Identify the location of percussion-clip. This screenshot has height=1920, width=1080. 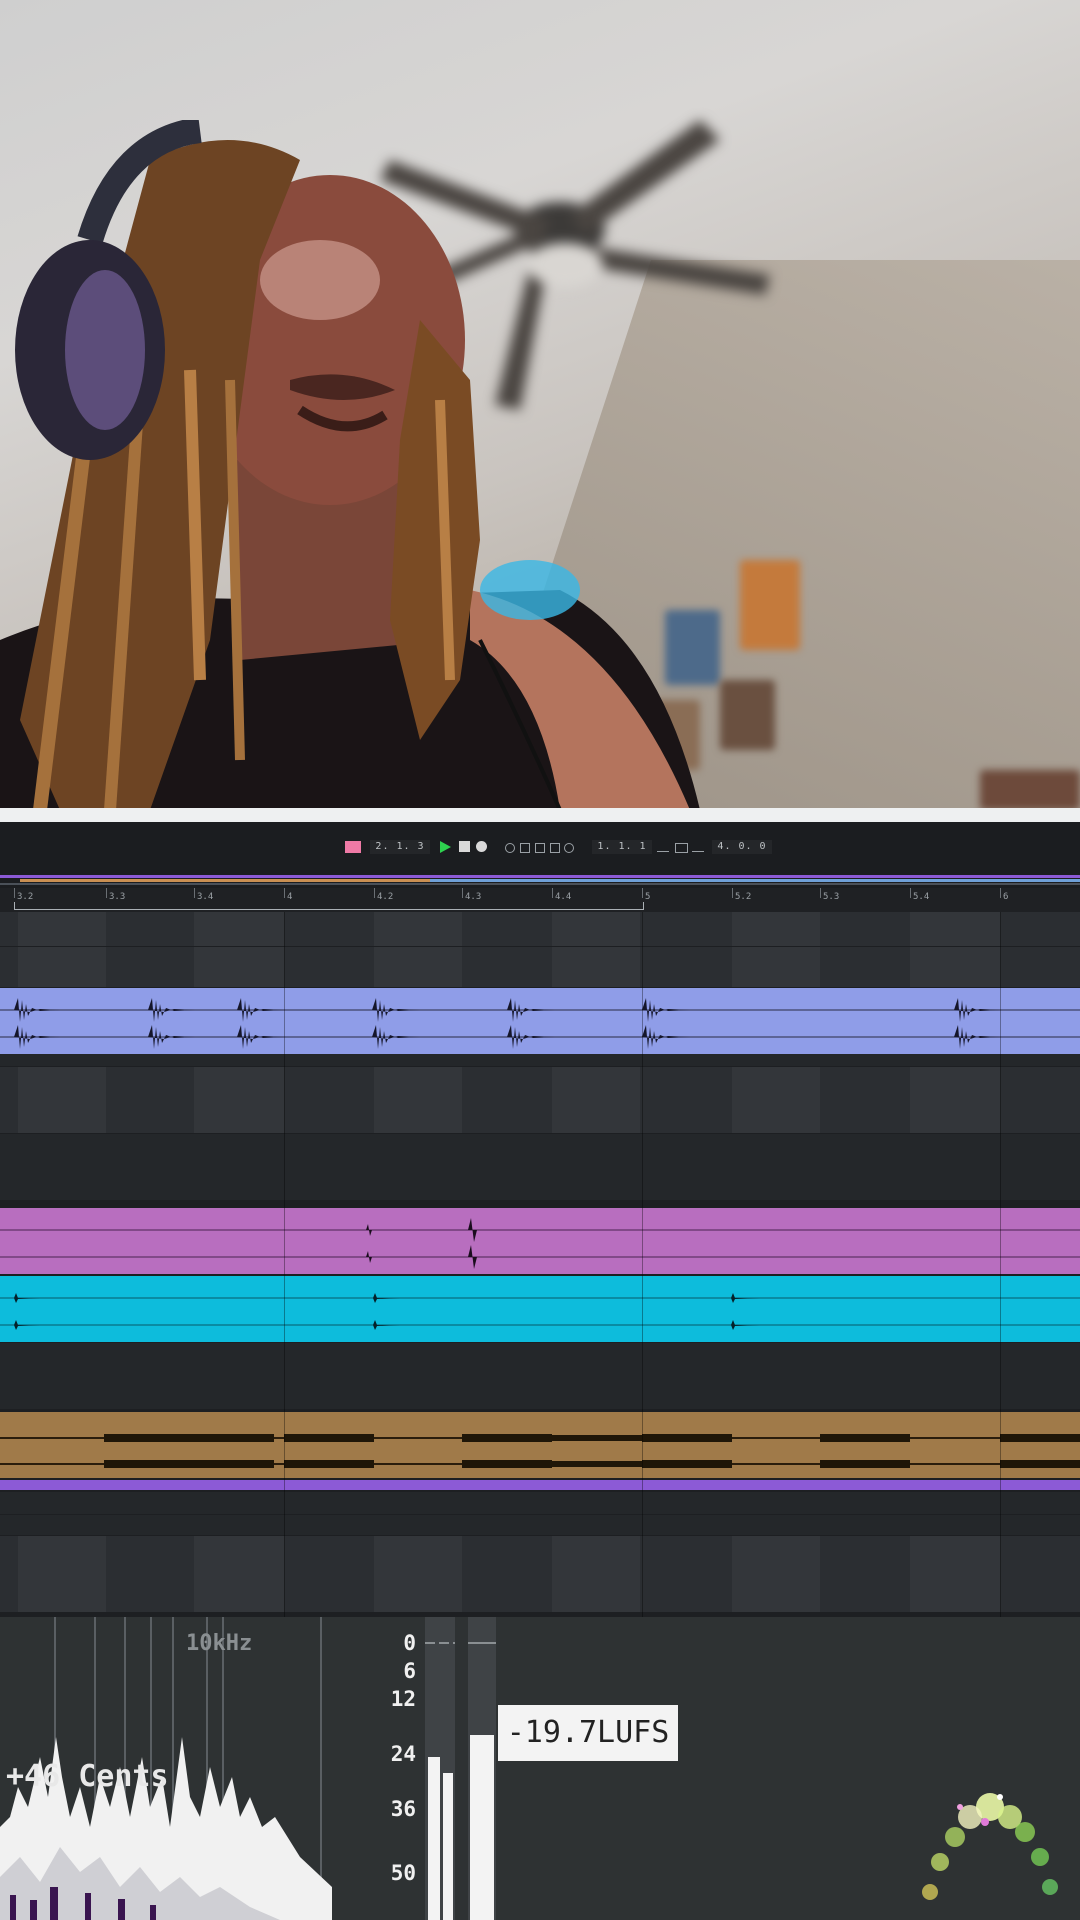
(540, 1241).